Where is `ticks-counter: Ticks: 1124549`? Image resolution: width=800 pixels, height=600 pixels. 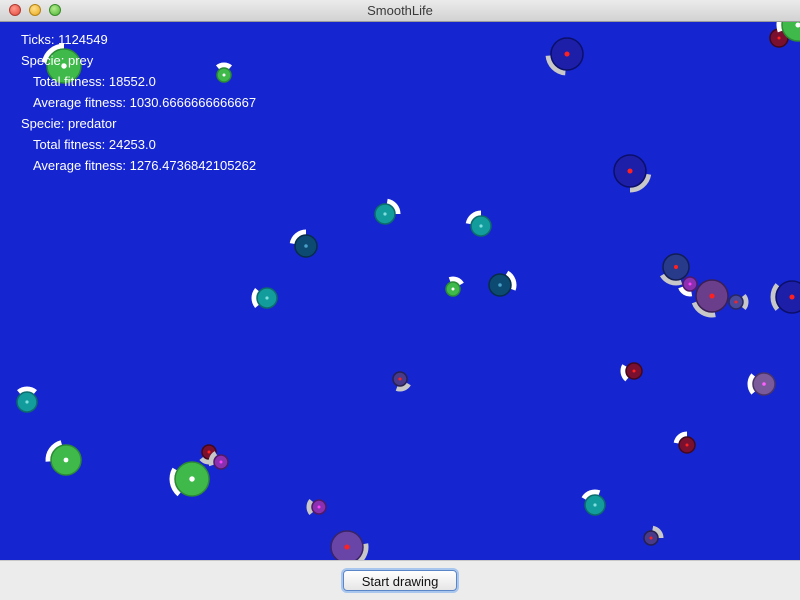 ticks-counter: Ticks: 1124549 is located at coordinates (64, 39).